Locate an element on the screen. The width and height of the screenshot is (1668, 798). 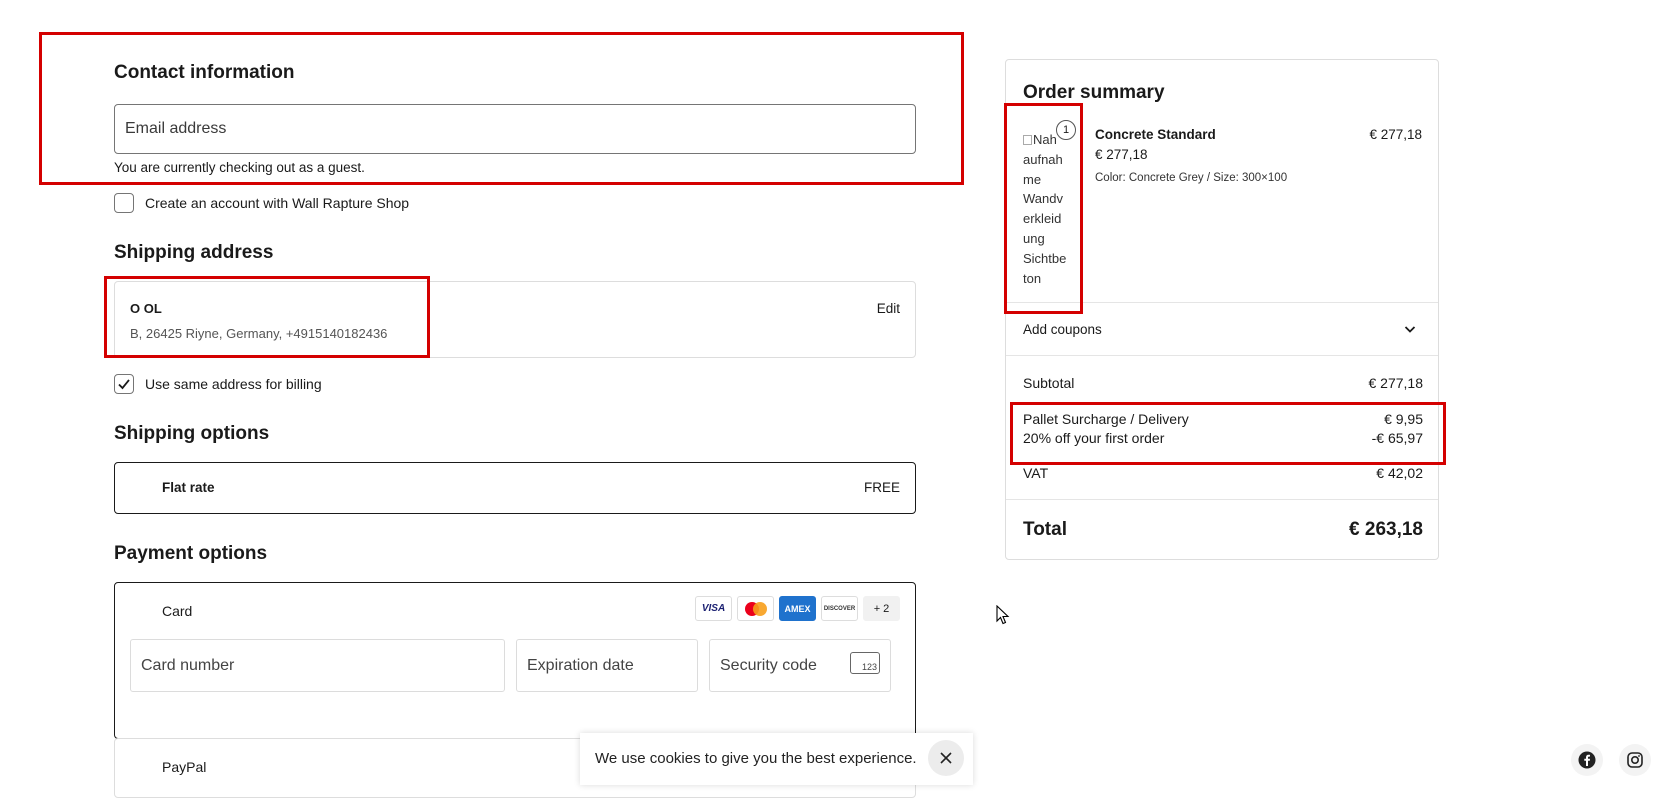
instagram-icon is located at coordinates (1635, 760).